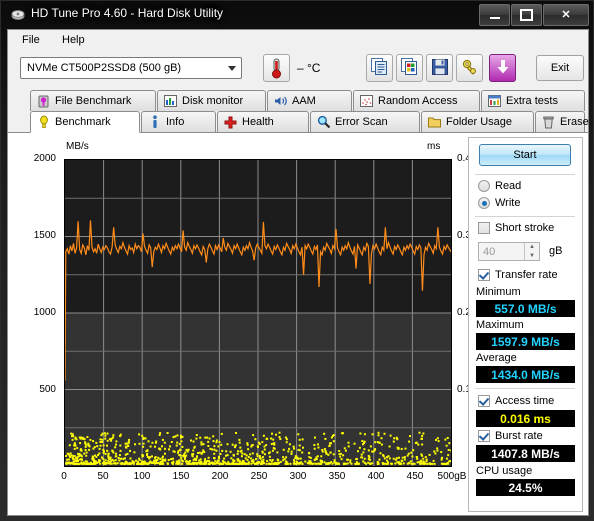 This screenshot has height=521, width=594. Describe the element at coordinates (409, 68) in the screenshot. I see `copy-image-button` at that location.